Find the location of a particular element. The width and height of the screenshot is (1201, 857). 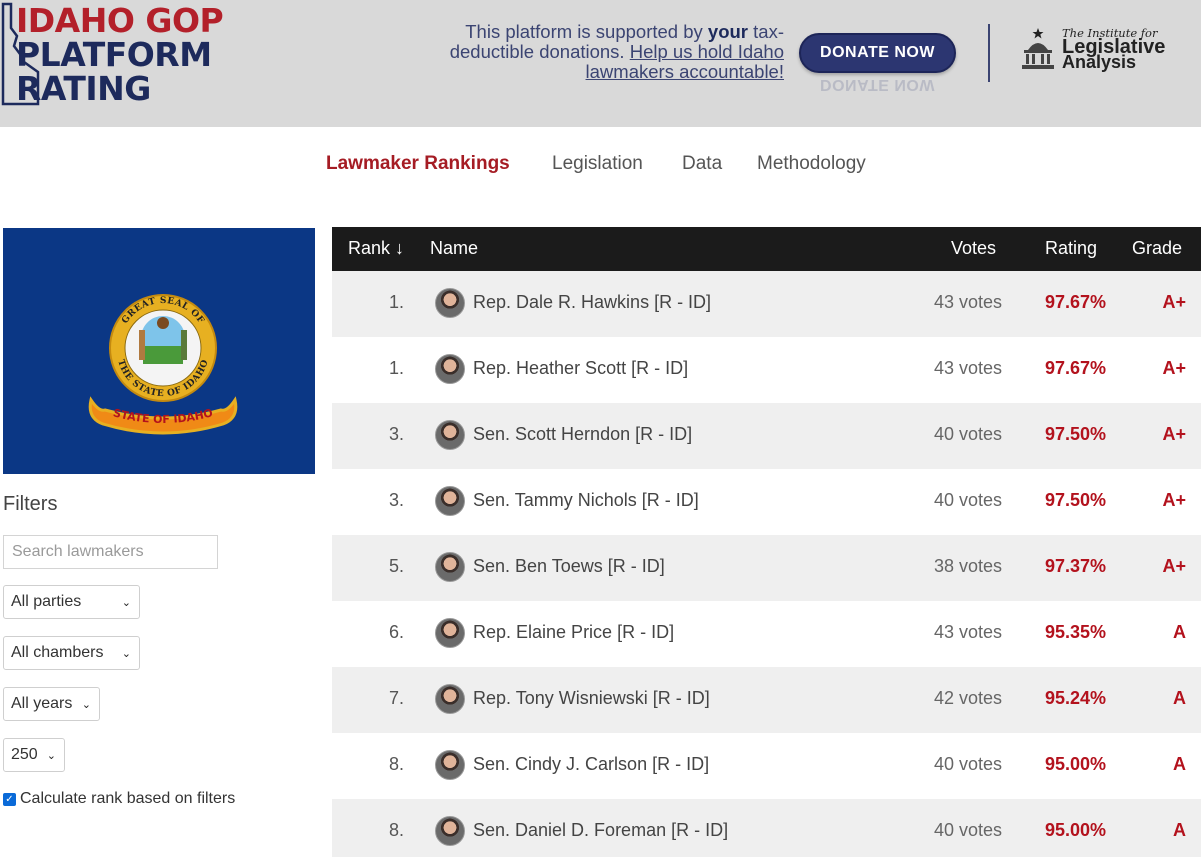

lawmaker-name-link: Rep. Tony Wisniewski [R - ID] is located at coordinates (591, 698).